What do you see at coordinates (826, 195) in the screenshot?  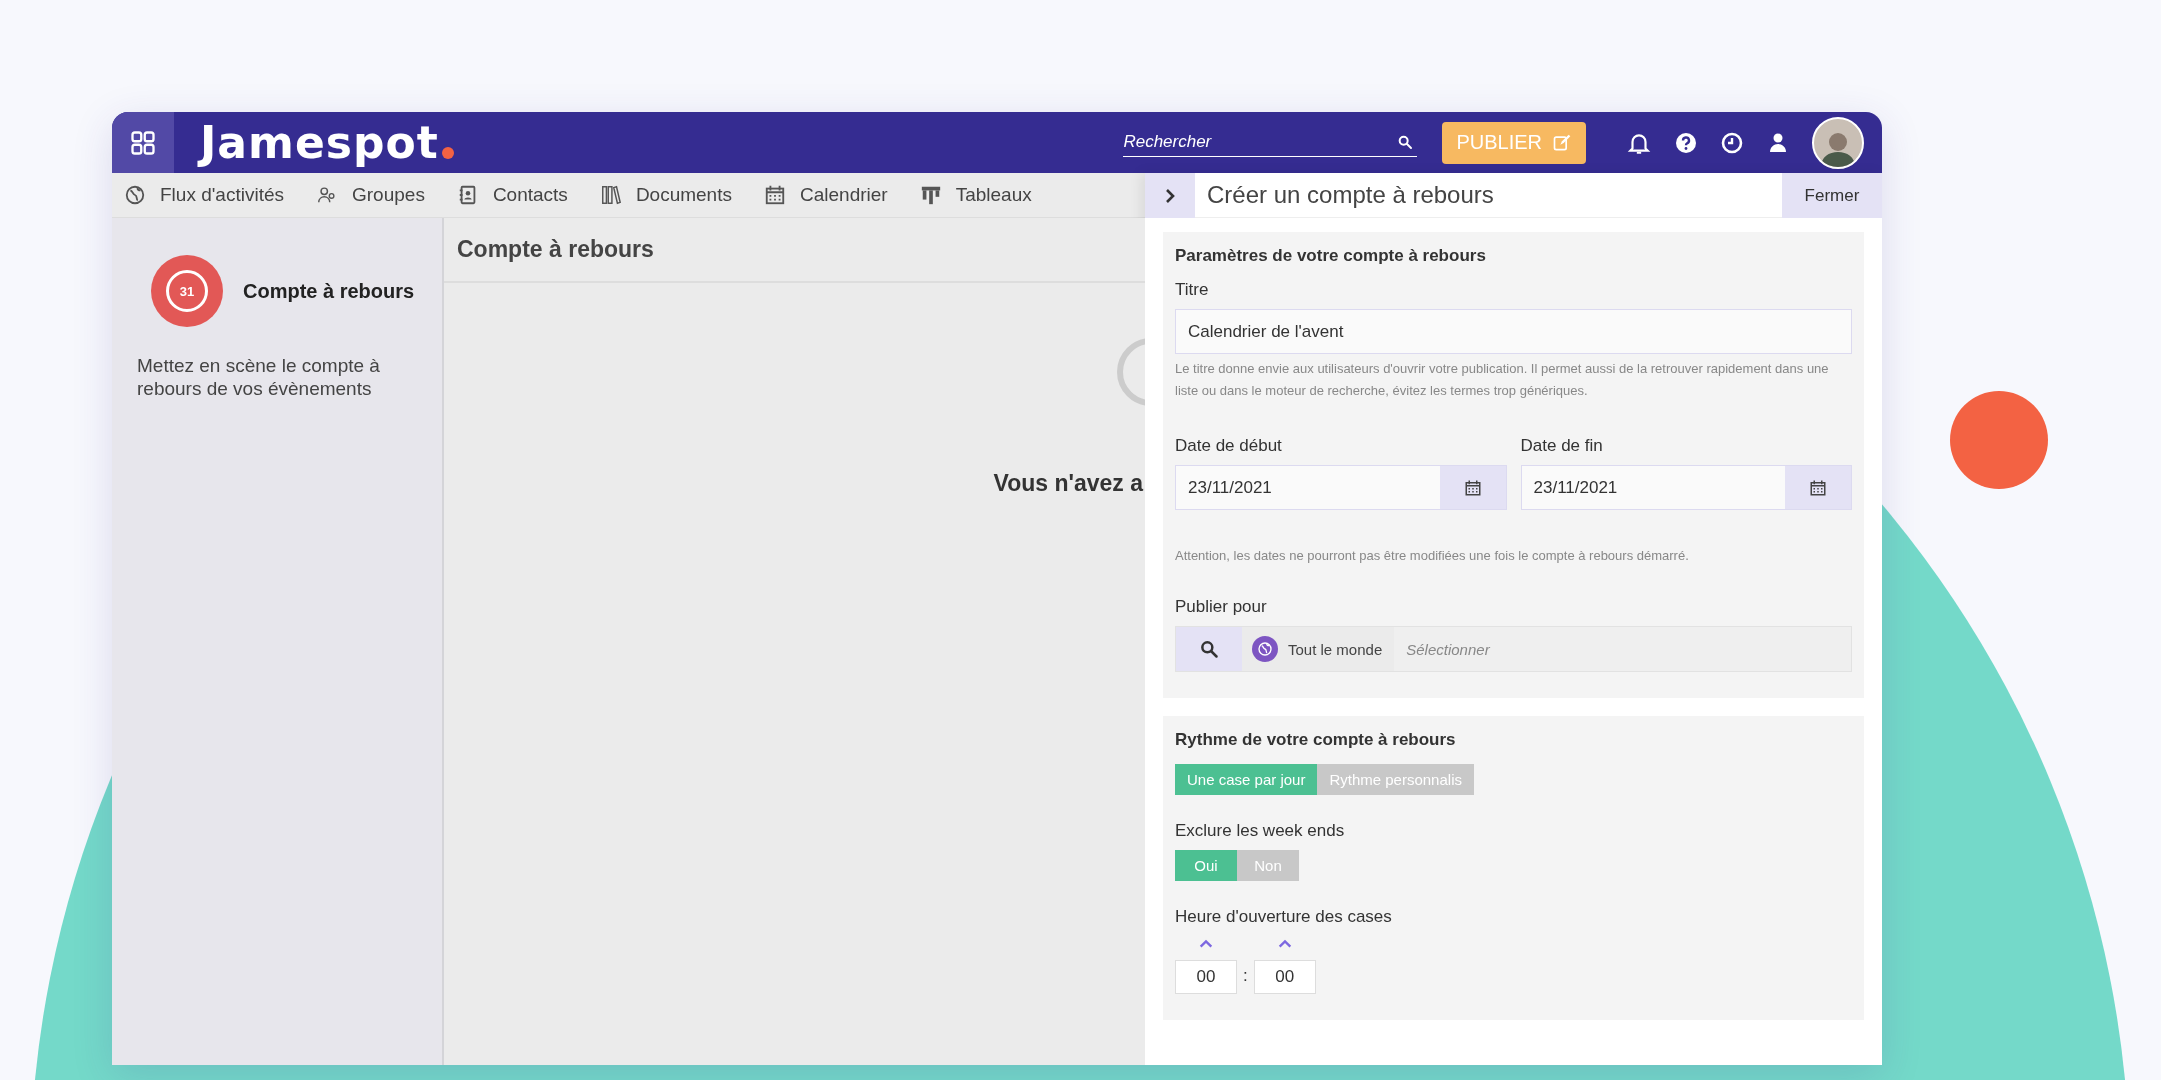 I see `nav-link: Calendrier` at bounding box center [826, 195].